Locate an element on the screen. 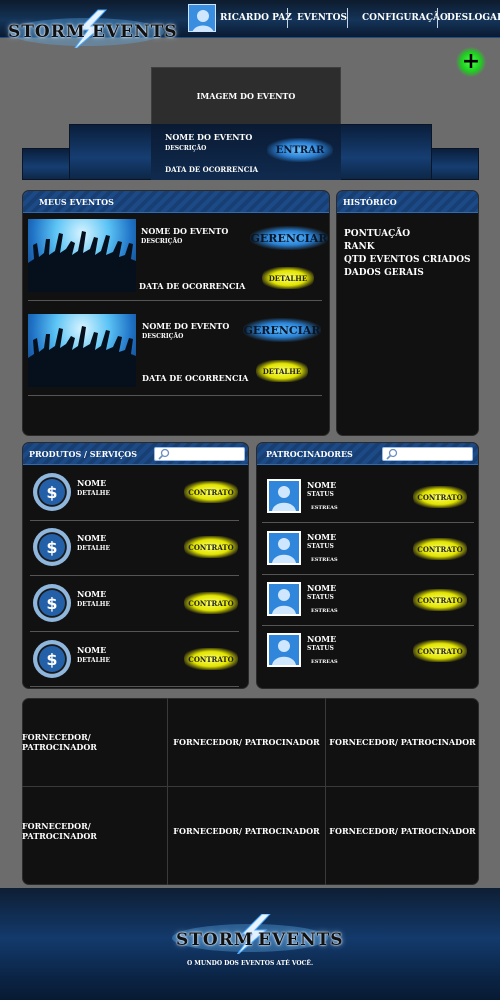 This screenshot has height=1000, width=500. hero-event-date: DATA DE OCORRENCIA is located at coordinates (212, 169).